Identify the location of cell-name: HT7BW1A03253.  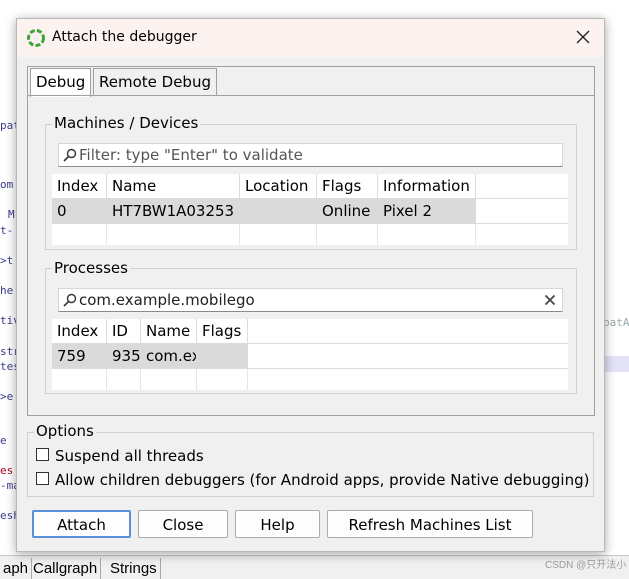
(173, 211).